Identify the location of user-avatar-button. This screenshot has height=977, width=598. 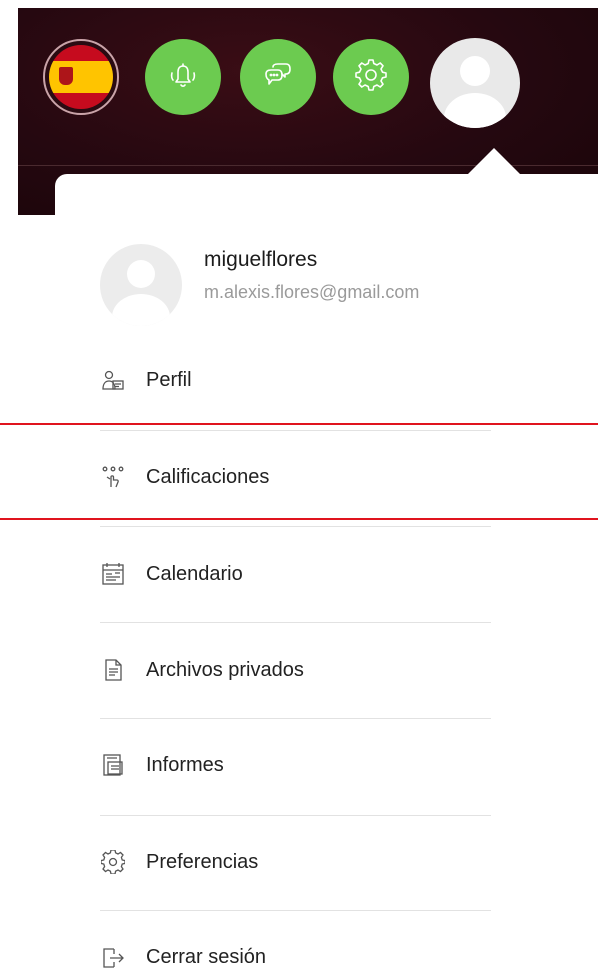
(475, 83).